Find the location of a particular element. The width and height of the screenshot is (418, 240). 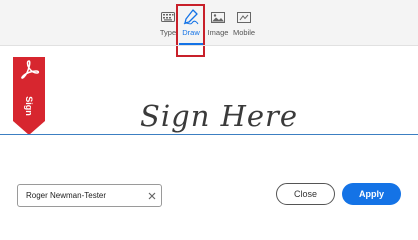

signature-line is located at coordinates (209, 134).